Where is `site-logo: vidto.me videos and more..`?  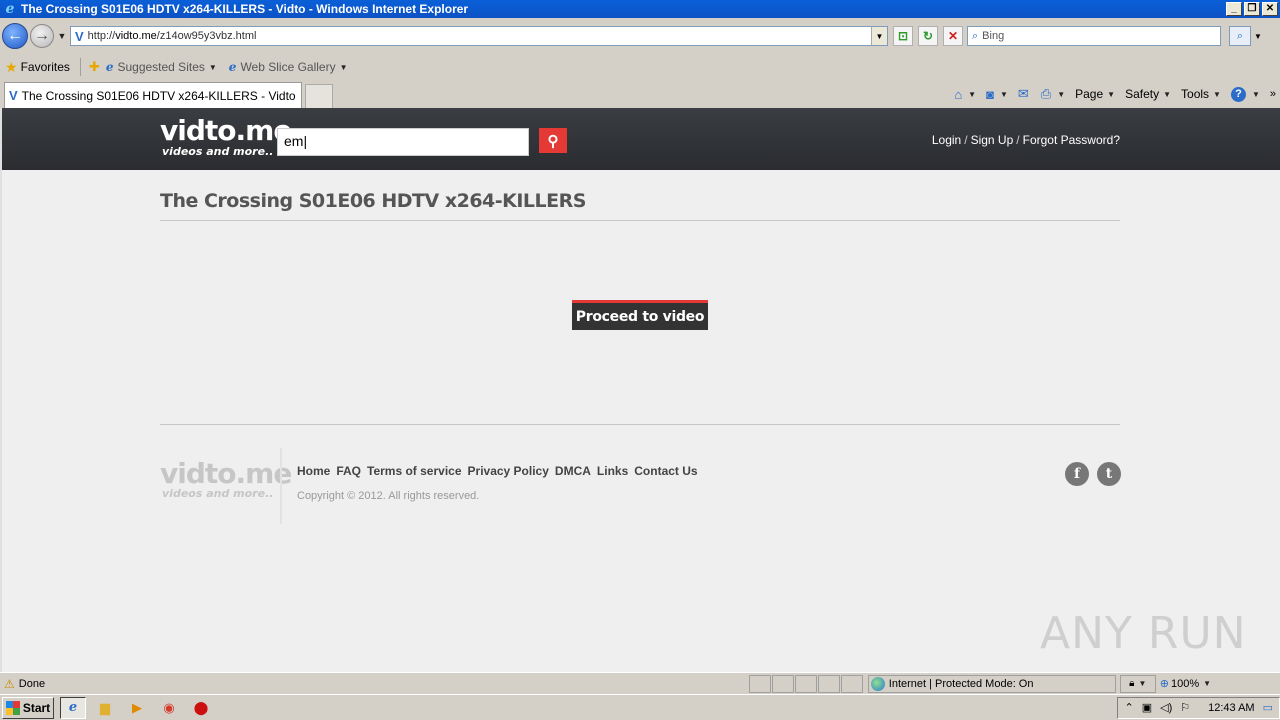 site-logo: vidto.me videos and more.. is located at coordinates (226, 136).